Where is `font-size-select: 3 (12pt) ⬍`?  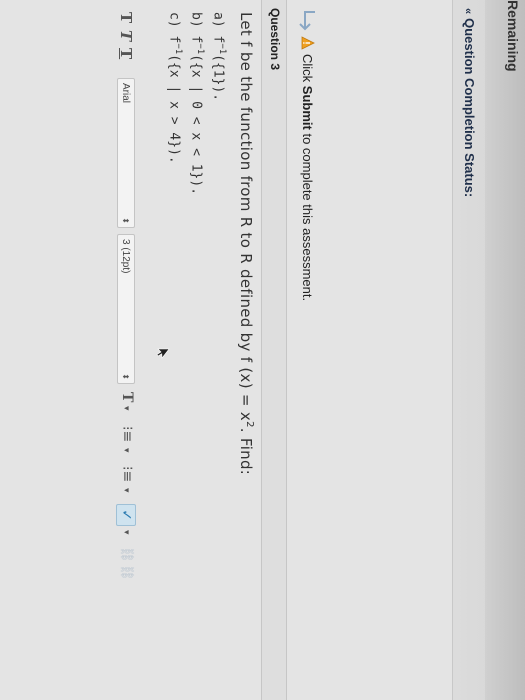
font-size-select: 3 (12pt) ⬍ is located at coordinates (126, 309).